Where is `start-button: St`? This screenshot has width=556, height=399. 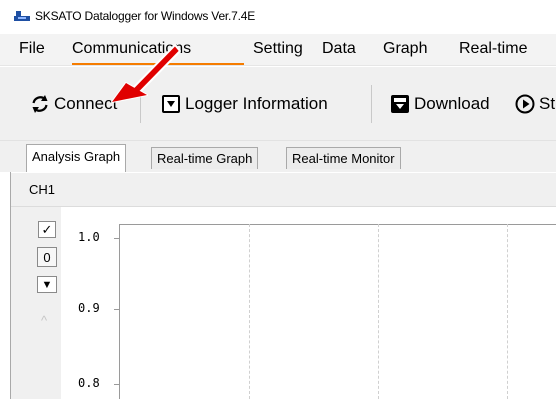
start-button: St is located at coordinates (534, 104).